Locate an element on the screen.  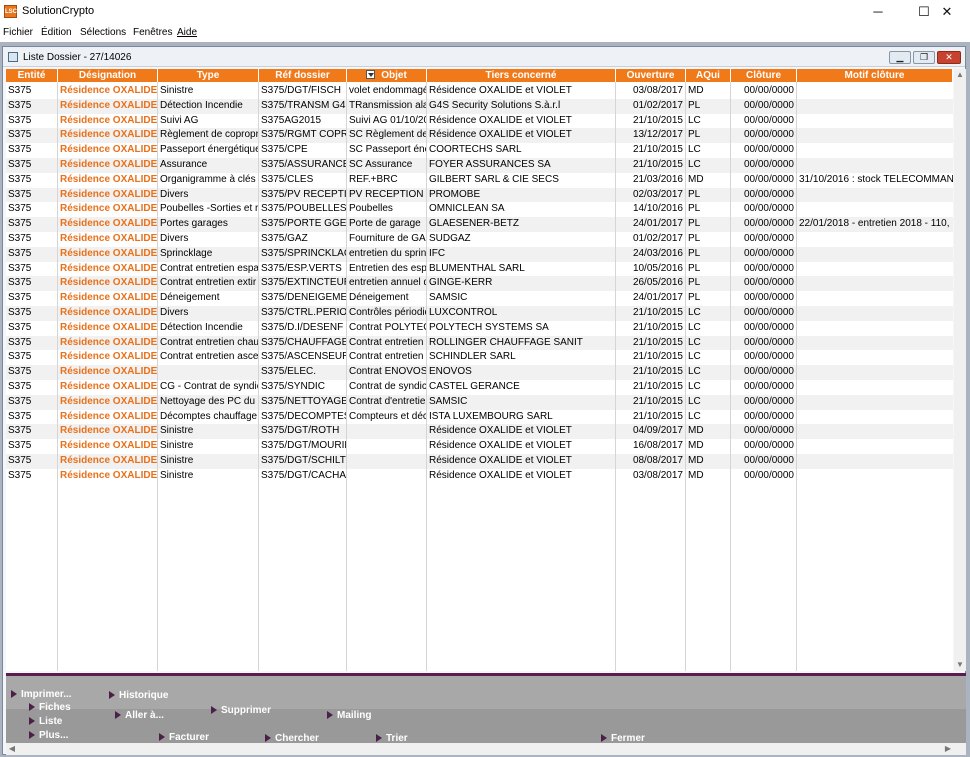
cell-ouverture: 03/08/2017 is located at coordinates (657, 475).